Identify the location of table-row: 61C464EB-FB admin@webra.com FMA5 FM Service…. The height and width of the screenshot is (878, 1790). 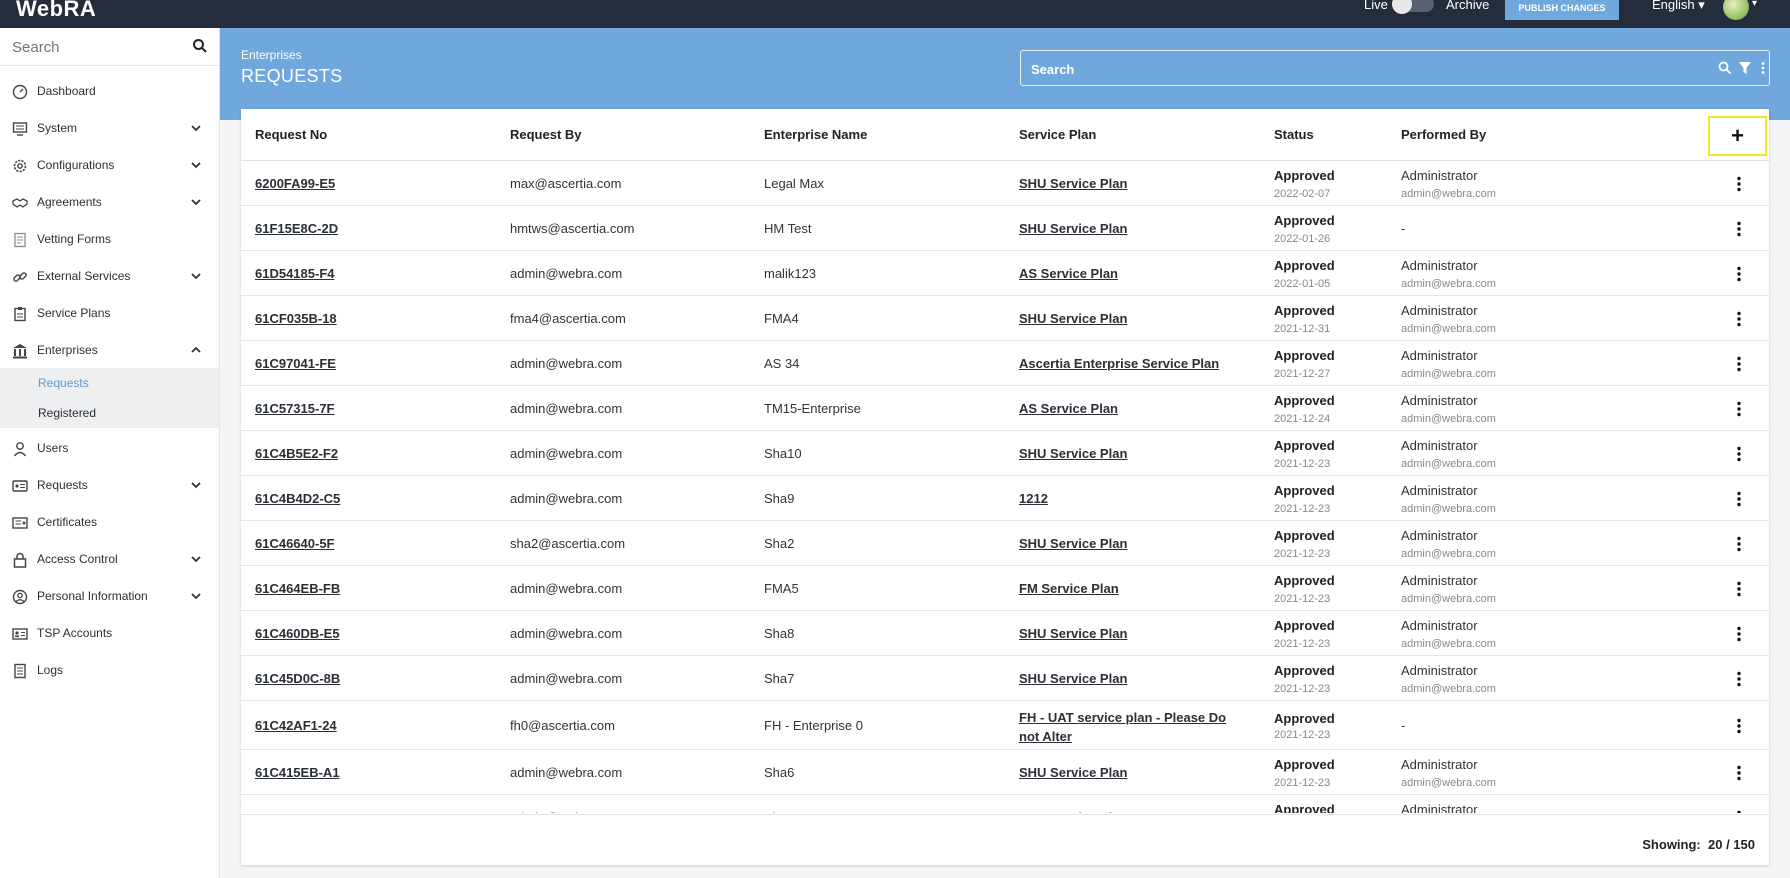
(1005, 589).